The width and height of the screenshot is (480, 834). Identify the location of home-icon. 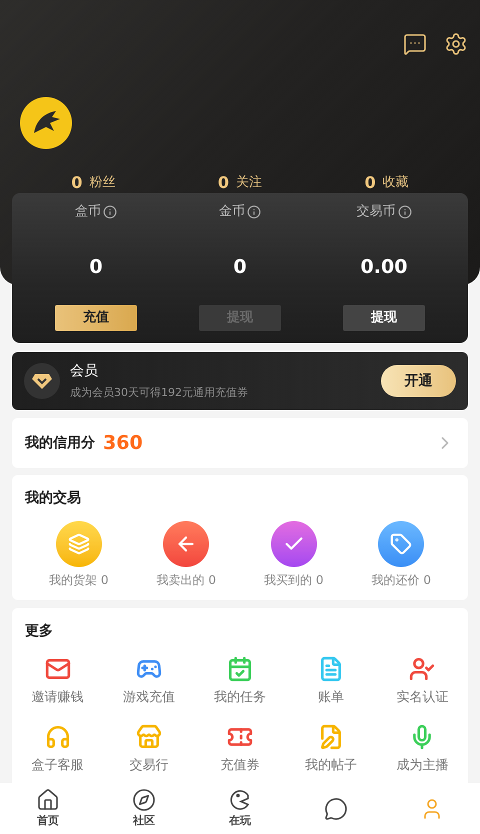
(48, 800).